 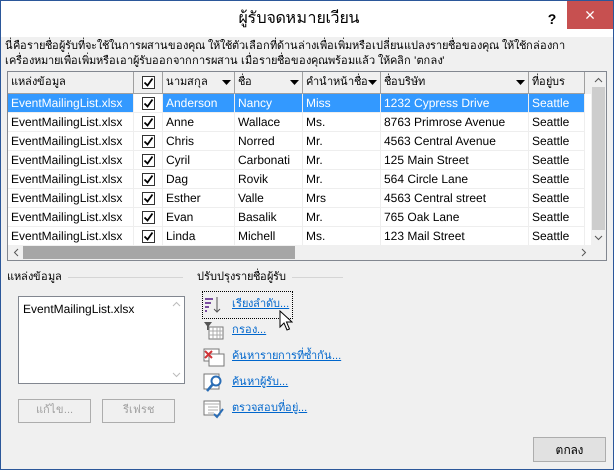 I want to click on table-cell: 4563 Central street, so click(x=455, y=198).